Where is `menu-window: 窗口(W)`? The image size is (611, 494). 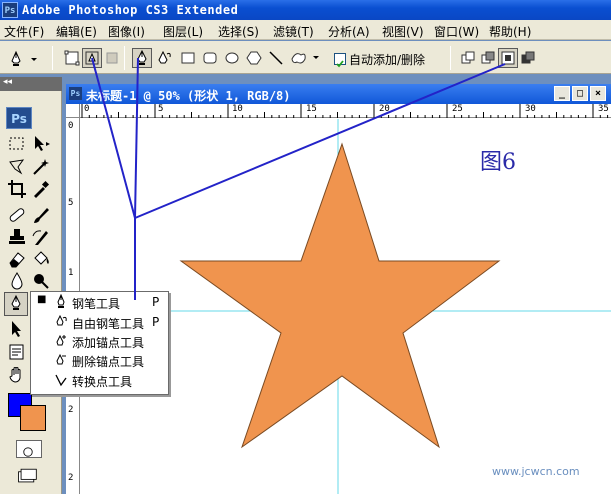
menu-window: 窗口(W) is located at coordinates (456, 31).